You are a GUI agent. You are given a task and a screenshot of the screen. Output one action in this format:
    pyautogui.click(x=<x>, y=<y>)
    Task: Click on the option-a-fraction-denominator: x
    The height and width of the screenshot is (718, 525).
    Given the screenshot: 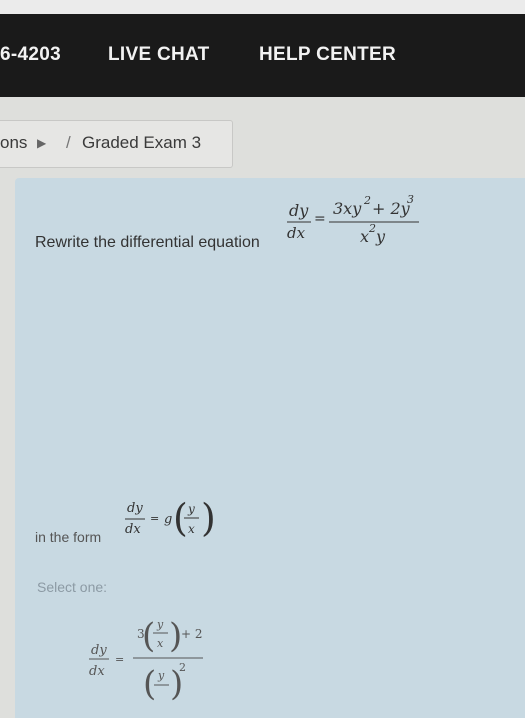 What is the action you would take?
    pyautogui.click(x=160, y=643)
    